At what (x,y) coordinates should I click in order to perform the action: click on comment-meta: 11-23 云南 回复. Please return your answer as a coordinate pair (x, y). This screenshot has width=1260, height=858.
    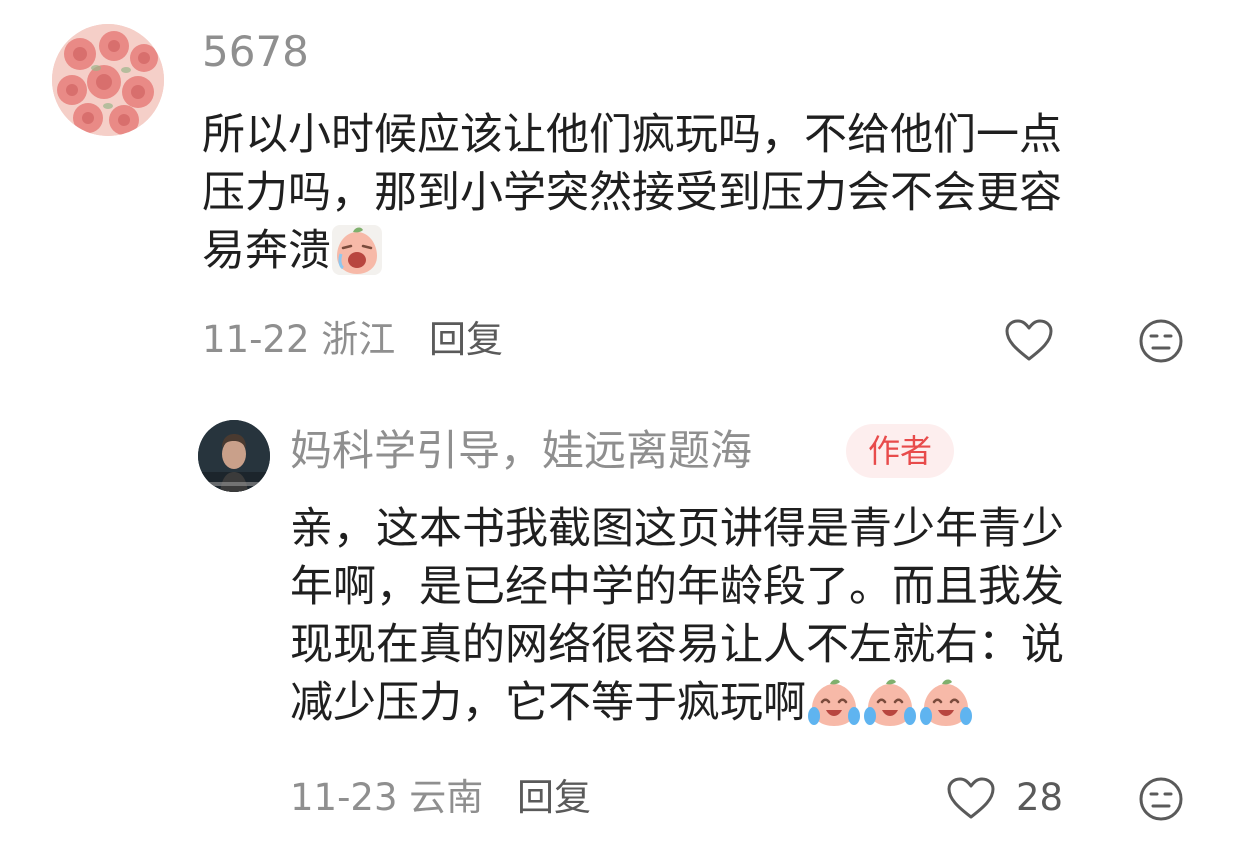
    Looking at the image, I should click on (440, 798).